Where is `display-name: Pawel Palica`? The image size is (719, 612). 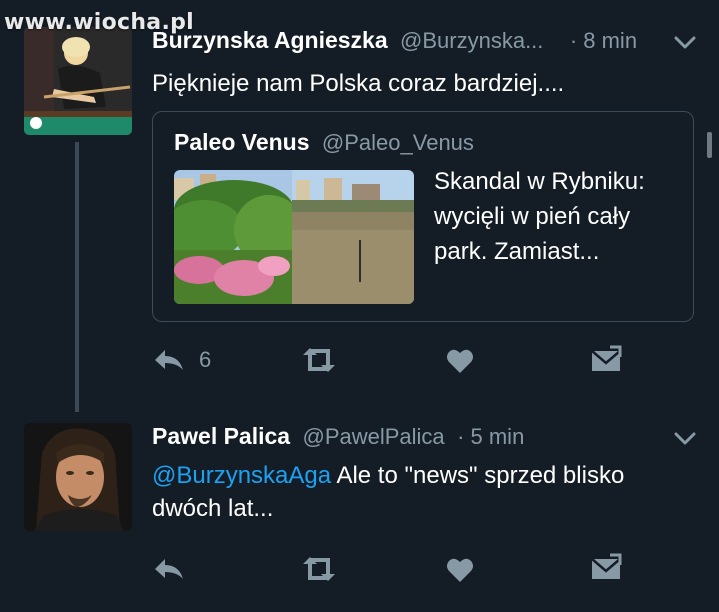
display-name: Pawel Palica is located at coordinates (221, 436).